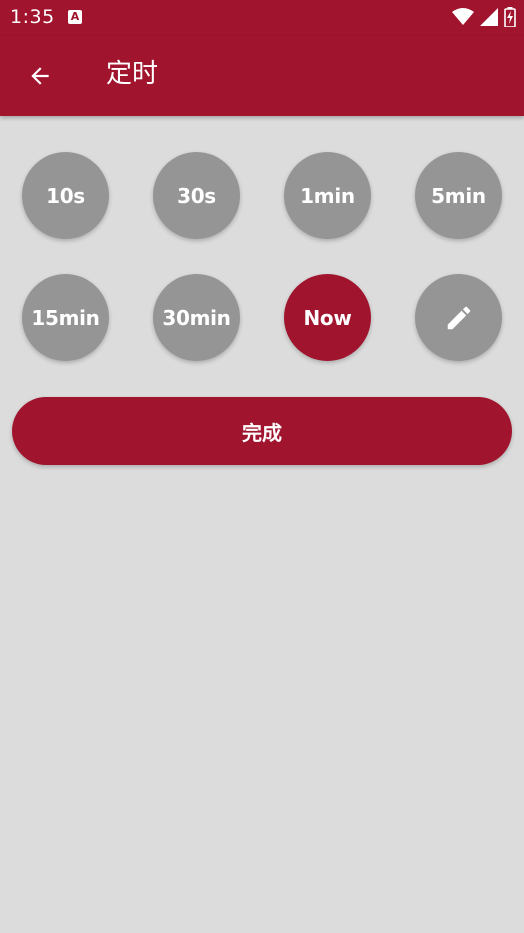  What do you see at coordinates (458, 195) in the screenshot?
I see `timer-option-5min: 5min` at bounding box center [458, 195].